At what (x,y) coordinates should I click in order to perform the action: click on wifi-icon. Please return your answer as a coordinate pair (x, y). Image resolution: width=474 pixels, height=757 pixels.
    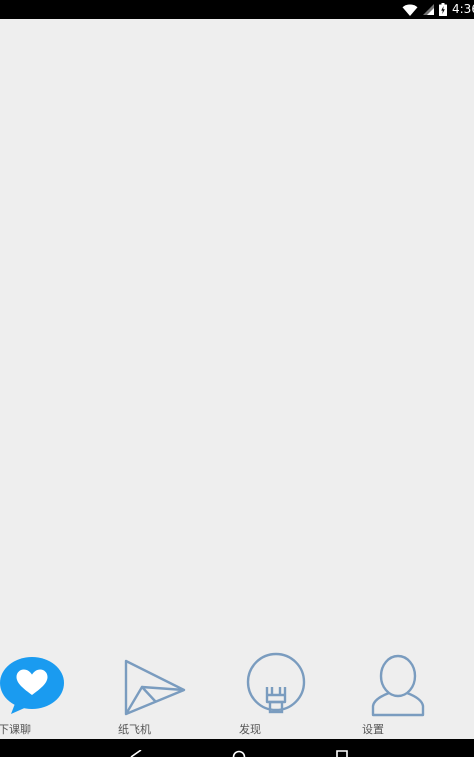
    Looking at the image, I should click on (410, 10).